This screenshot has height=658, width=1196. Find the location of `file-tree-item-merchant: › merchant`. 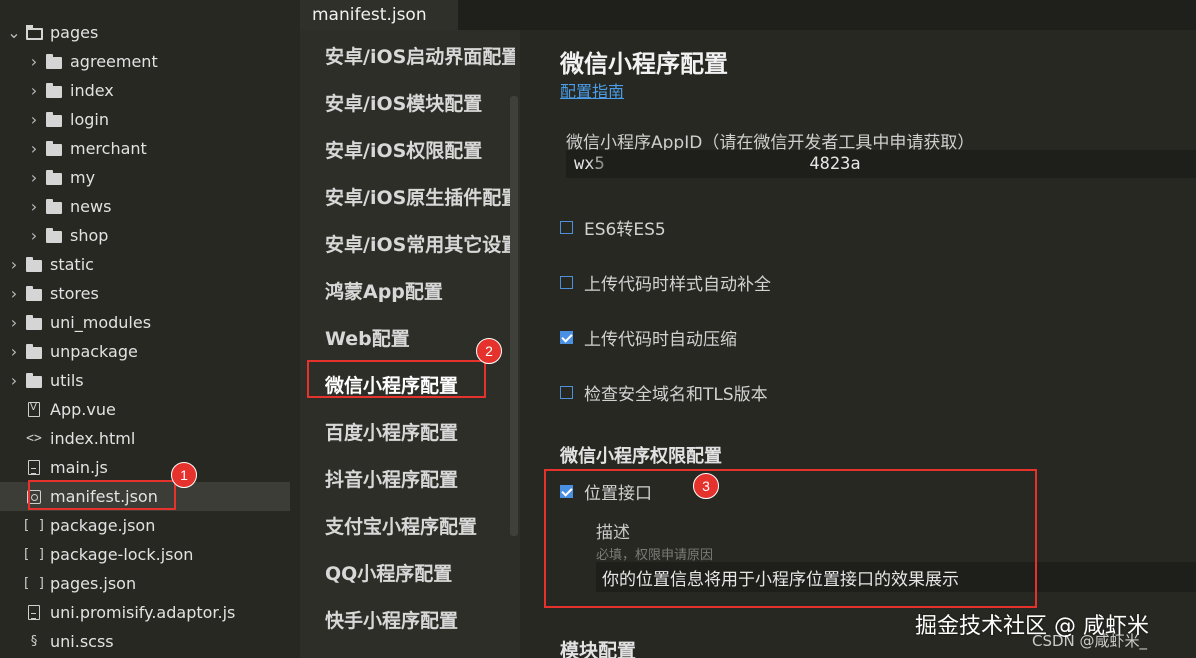

file-tree-item-merchant: › merchant is located at coordinates (145, 148).